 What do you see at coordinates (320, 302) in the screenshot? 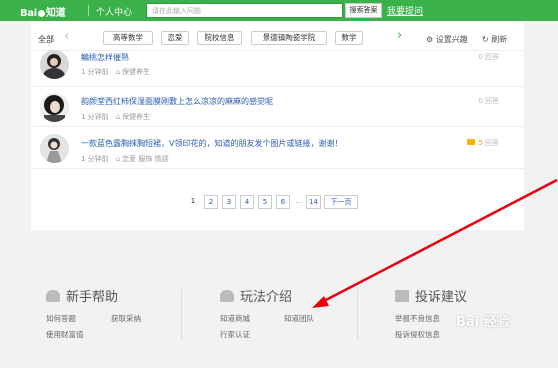
I see `annotation-arrow-head` at bounding box center [320, 302].